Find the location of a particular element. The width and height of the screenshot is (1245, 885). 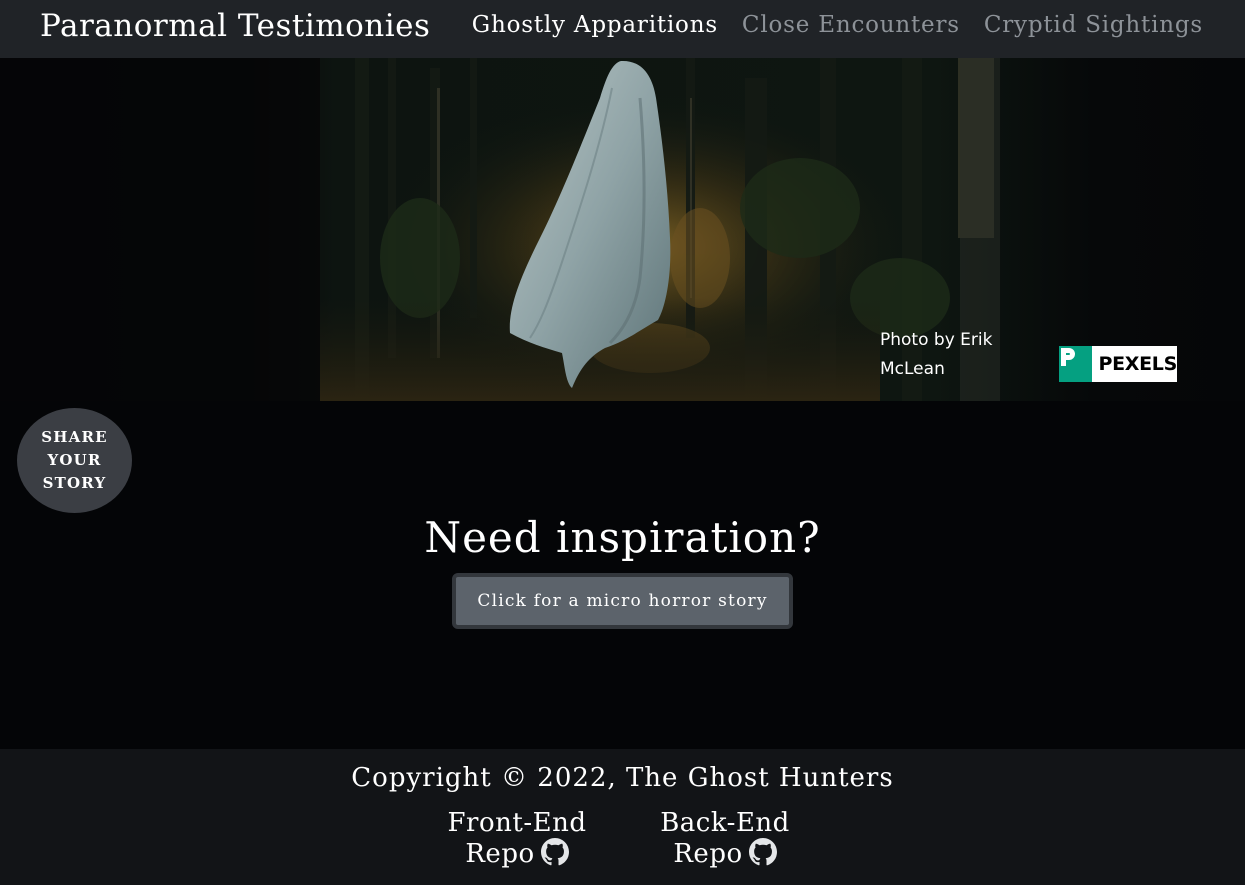

photo-credit-line1: Photo by Erik is located at coordinates (936, 340).